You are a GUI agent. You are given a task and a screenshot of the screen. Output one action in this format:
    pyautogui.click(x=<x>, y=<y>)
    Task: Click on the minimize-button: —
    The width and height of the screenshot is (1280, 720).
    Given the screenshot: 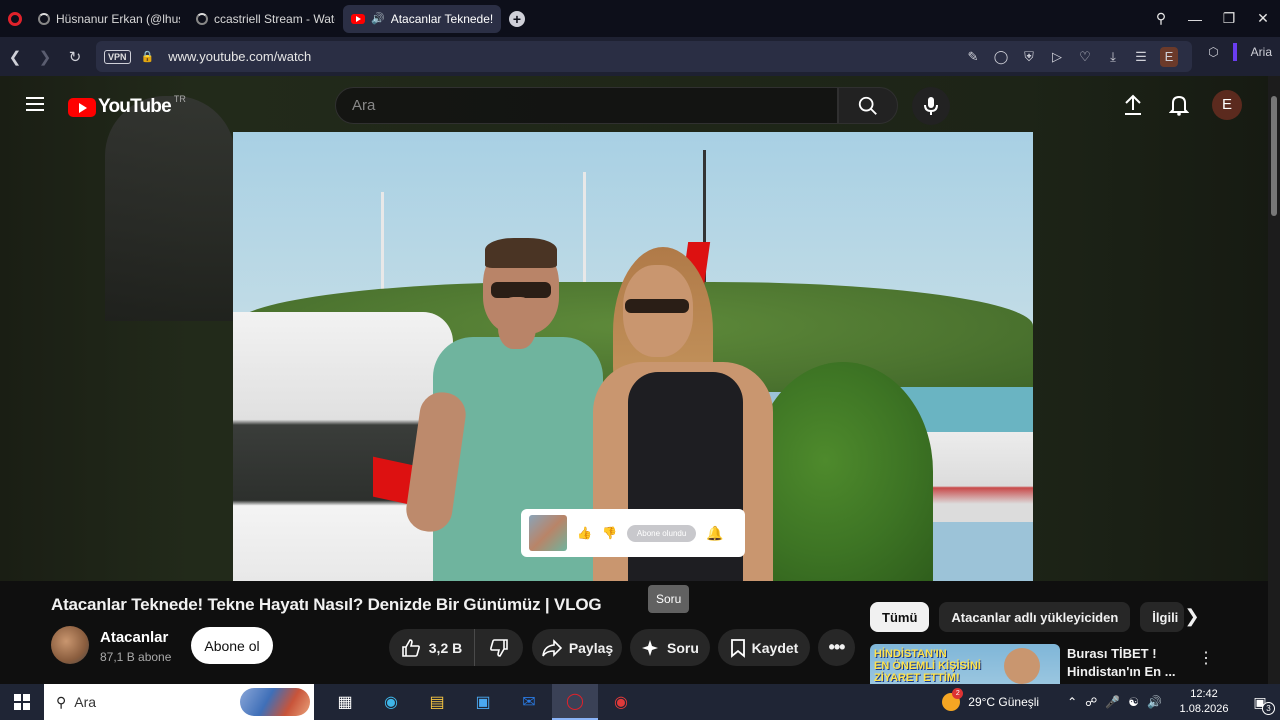 What is the action you would take?
    pyautogui.click(x=1195, y=19)
    